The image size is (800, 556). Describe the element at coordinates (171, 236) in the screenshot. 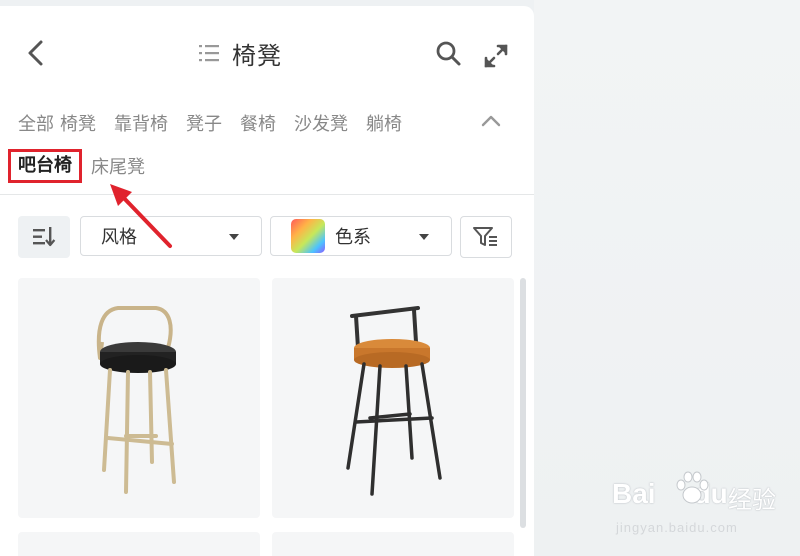

I see `style-select: 风格` at that location.